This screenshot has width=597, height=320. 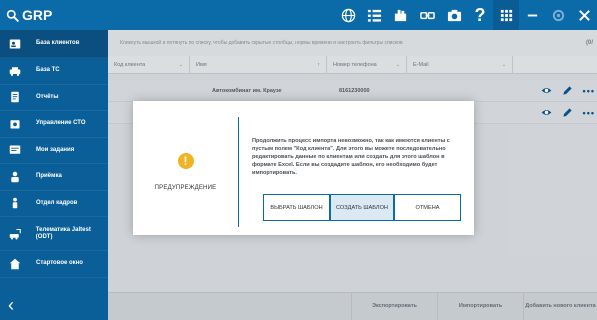 What do you see at coordinates (54, 71) in the screenshot?
I see `sidebar-item-vehicles: База ТС` at bounding box center [54, 71].